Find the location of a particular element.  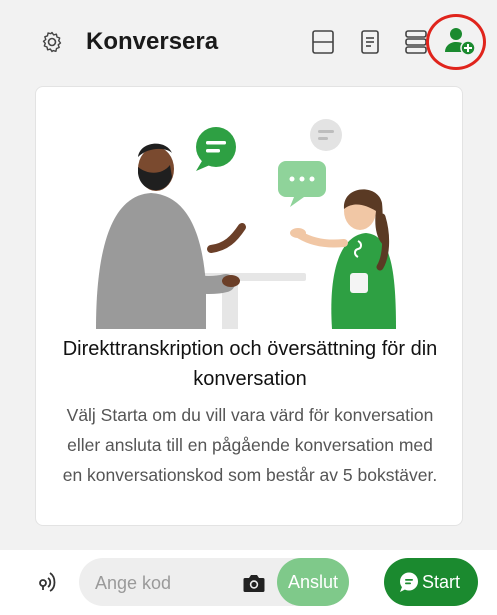

start-button: Start is located at coordinates (431, 582).